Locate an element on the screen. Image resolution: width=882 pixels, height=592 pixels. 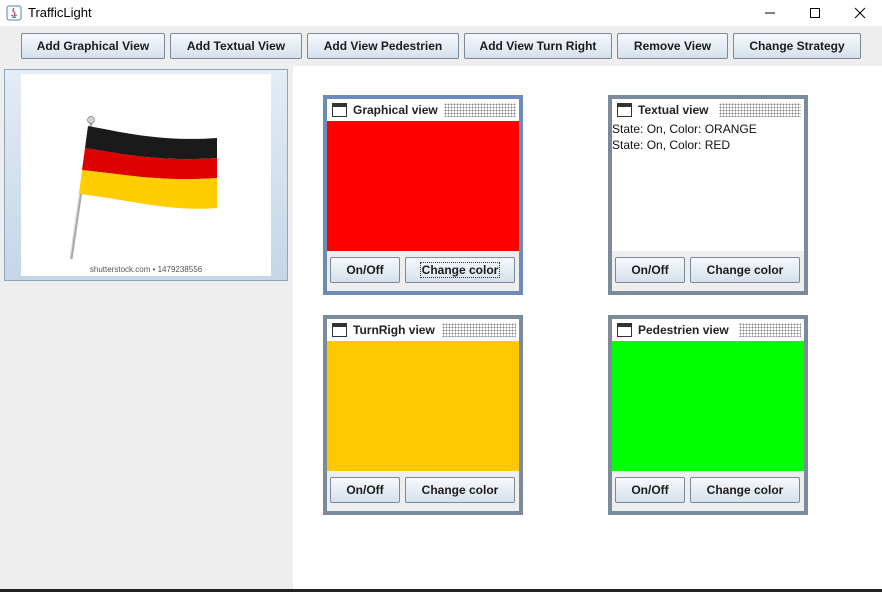
add-view-turn-right-button: Add View Turn Right is located at coordinates (538, 46).